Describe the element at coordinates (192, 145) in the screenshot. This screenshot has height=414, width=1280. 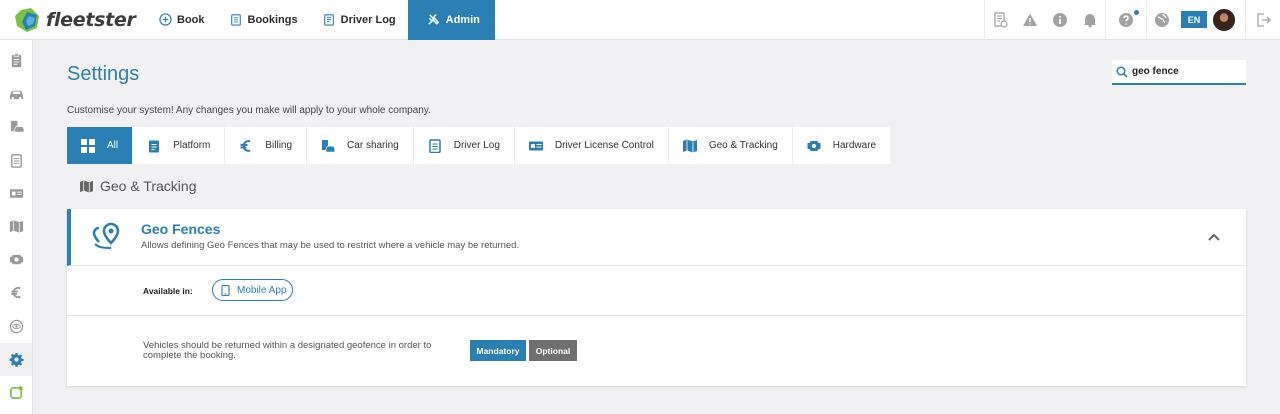
I see `tab-platform-label: Platform` at that location.